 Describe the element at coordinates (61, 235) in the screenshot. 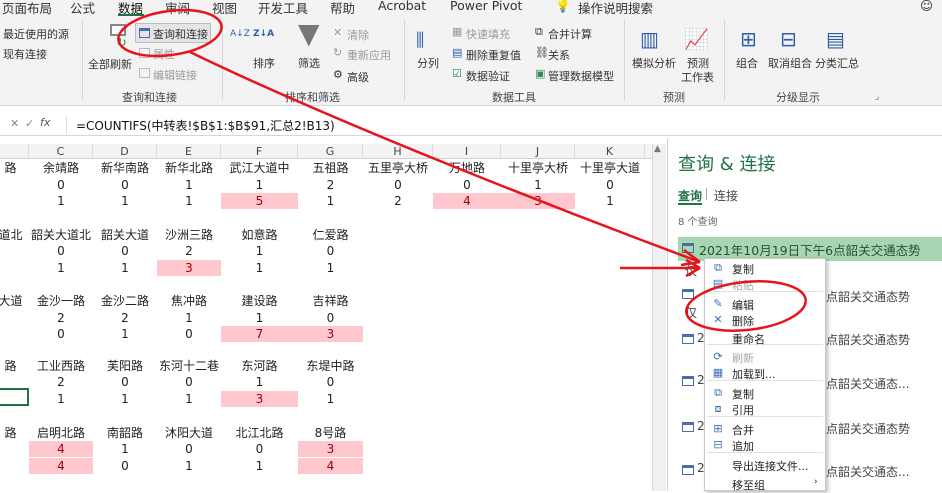

I see `road-name-cell: 韶关大道北` at that location.